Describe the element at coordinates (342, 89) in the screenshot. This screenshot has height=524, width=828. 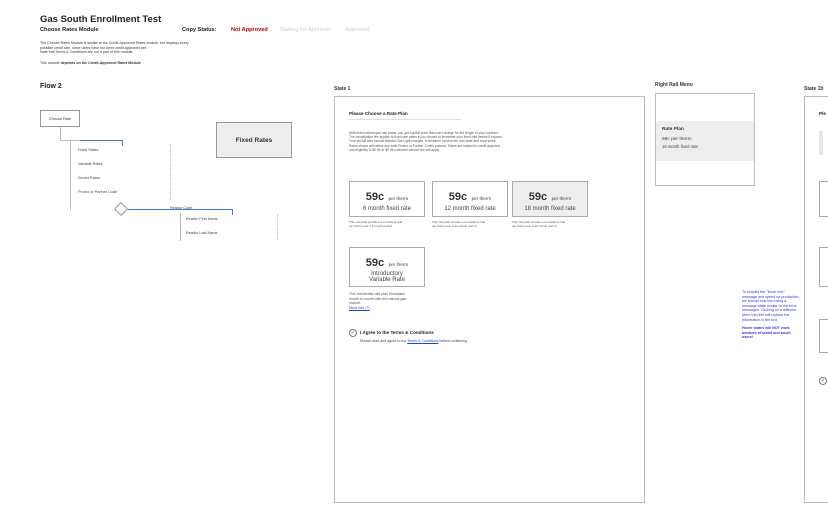
I see `state1-title: State 1` at that location.